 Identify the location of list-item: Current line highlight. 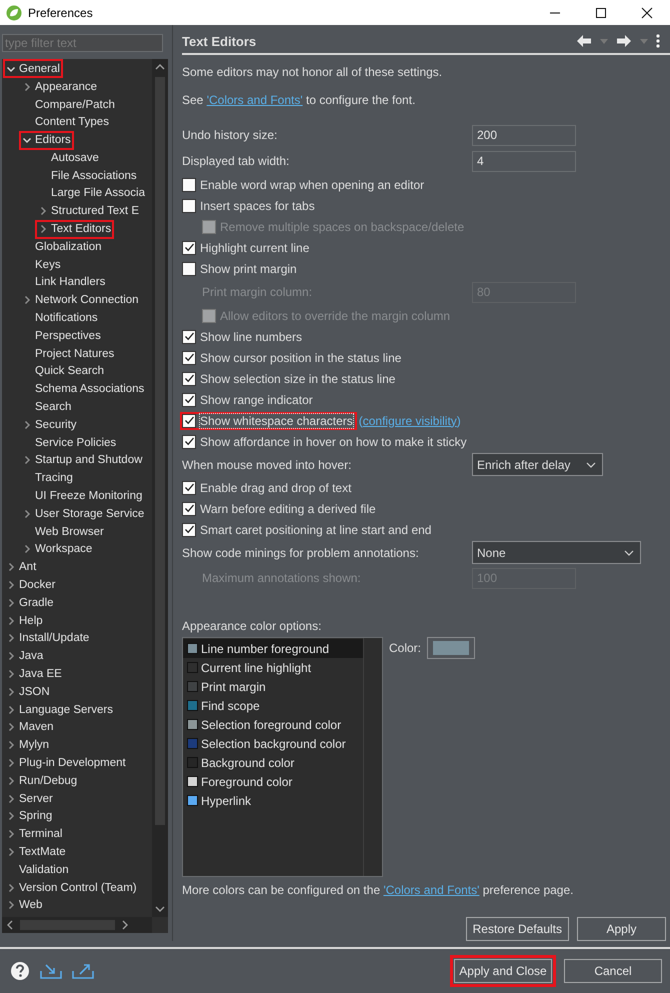
(273, 667).